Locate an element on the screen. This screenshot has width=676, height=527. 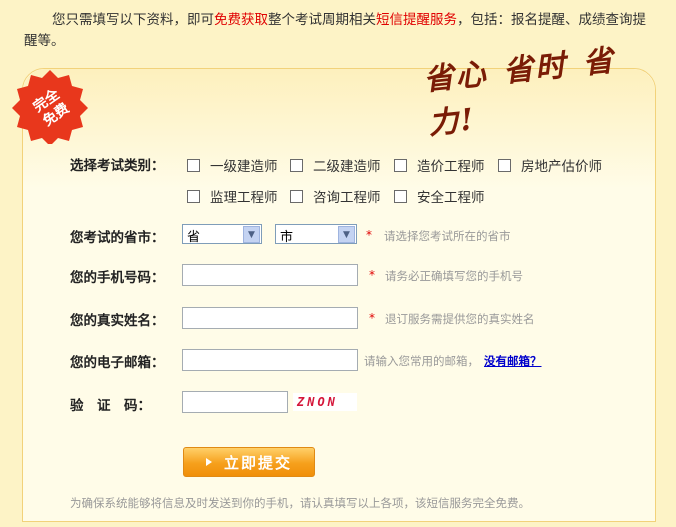
name-input is located at coordinates (270, 318).